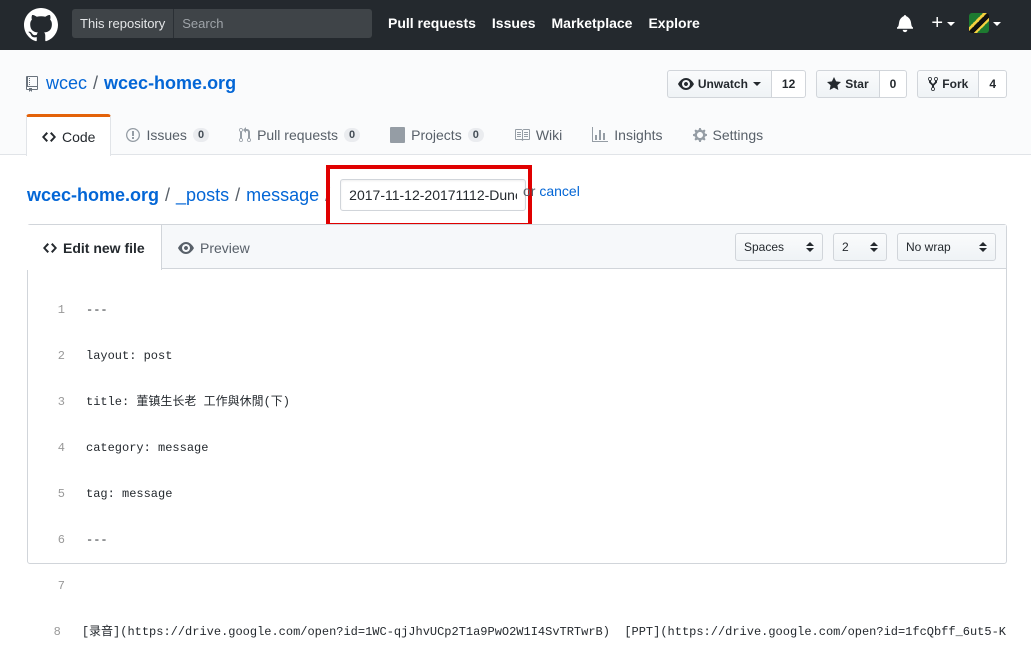  Describe the element at coordinates (214, 247) in the screenshot. I see `tab-preview: Preview` at that location.